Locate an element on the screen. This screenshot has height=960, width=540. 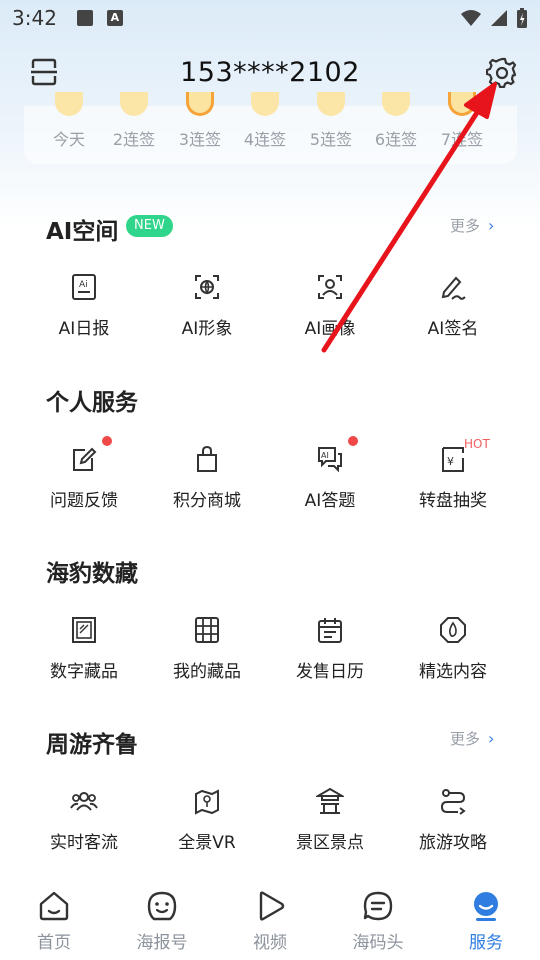
checkin-day-label: 今天 is located at coordinates (68, 139).